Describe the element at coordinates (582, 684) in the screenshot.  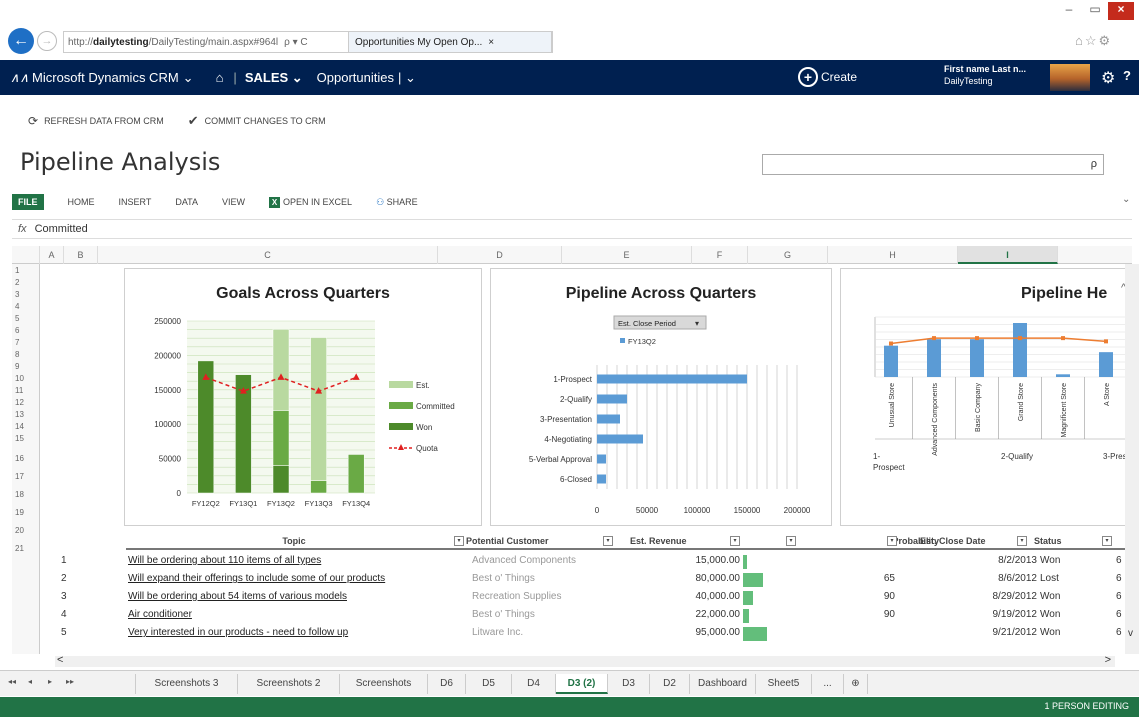
I see `sheet-tab: D3 (2)` at that location.